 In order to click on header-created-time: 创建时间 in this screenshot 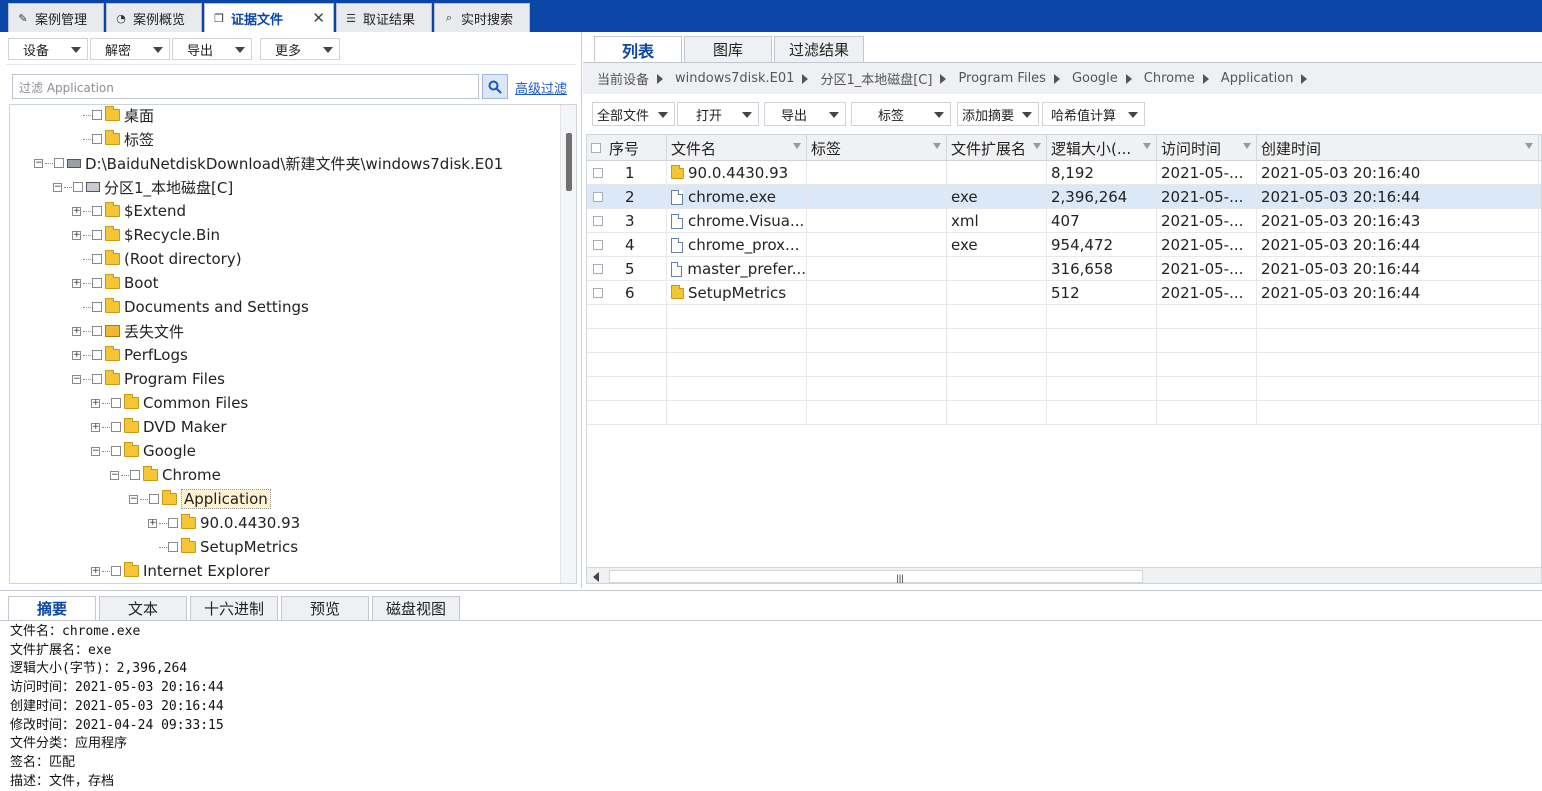, I will do `click(1398, 148)`.